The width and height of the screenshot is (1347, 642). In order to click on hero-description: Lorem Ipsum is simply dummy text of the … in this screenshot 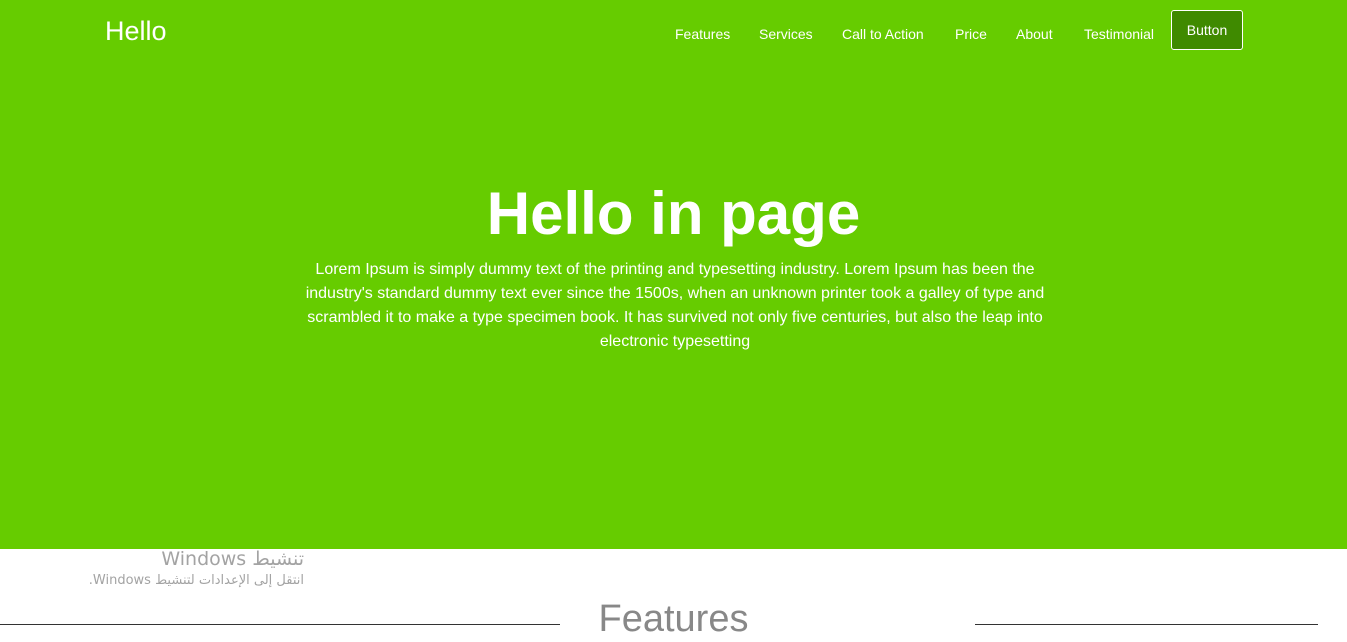, I will do `click(675, 305)`.